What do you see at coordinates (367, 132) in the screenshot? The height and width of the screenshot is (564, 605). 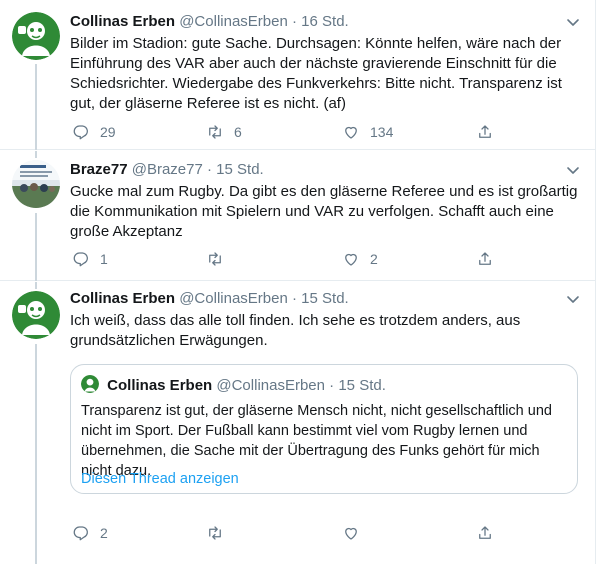 I see `like-button: 134` at bounding box center [367, 132].